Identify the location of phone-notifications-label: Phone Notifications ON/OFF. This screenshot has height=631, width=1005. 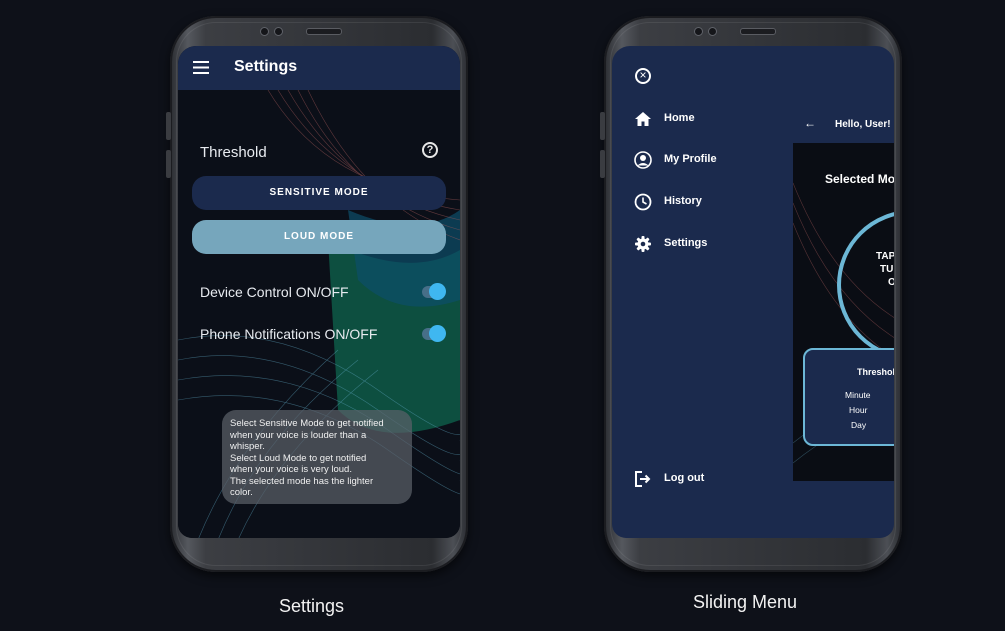
(289, 334).